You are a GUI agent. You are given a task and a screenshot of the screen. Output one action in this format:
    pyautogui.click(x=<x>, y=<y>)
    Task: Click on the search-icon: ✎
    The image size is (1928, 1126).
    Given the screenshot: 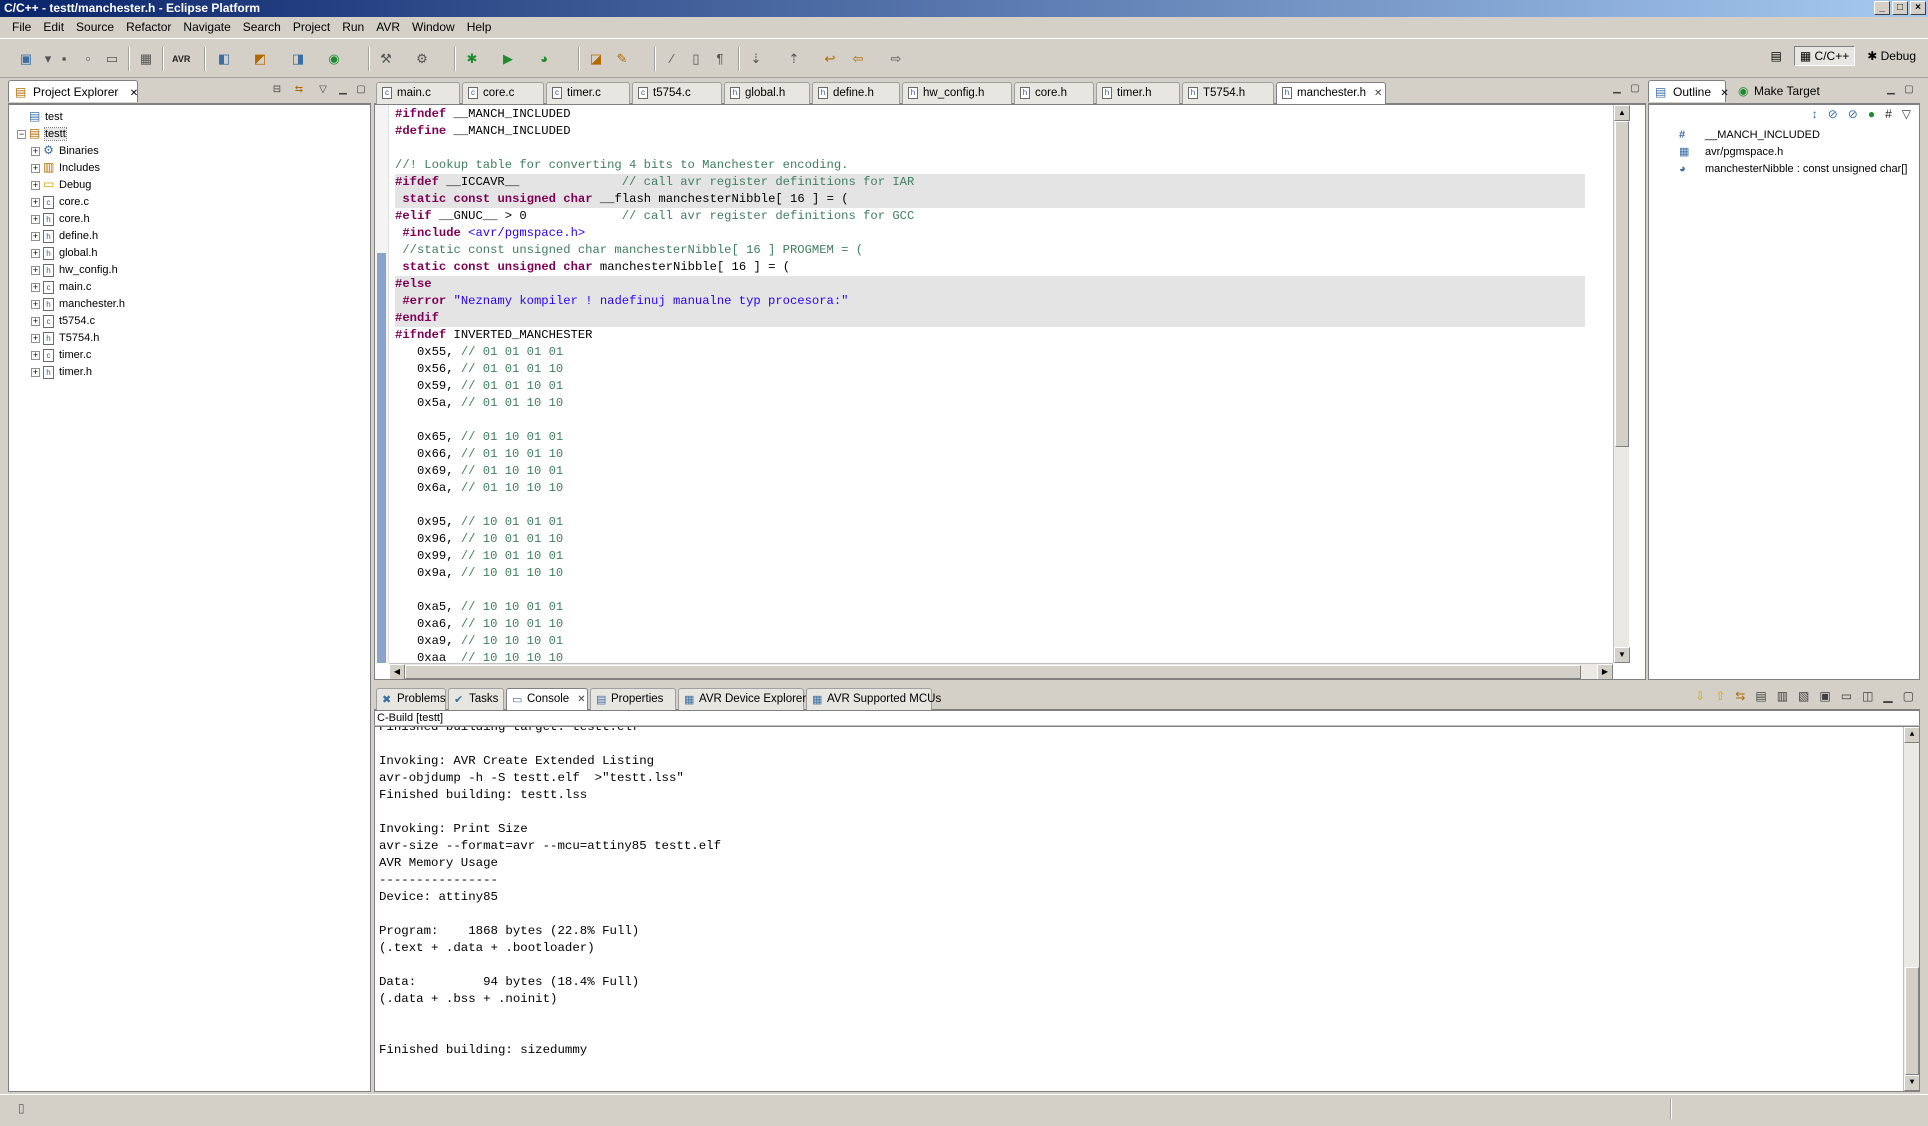 What is the action you would take?
    pyautogui.click(x=622, y=59)
    